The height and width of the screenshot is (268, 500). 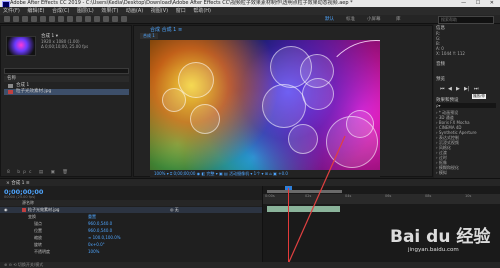 What do you see at coordinates (458, 89) in the screenshot?
I see `play-icon: ▶` at bounding box center [458, 89].